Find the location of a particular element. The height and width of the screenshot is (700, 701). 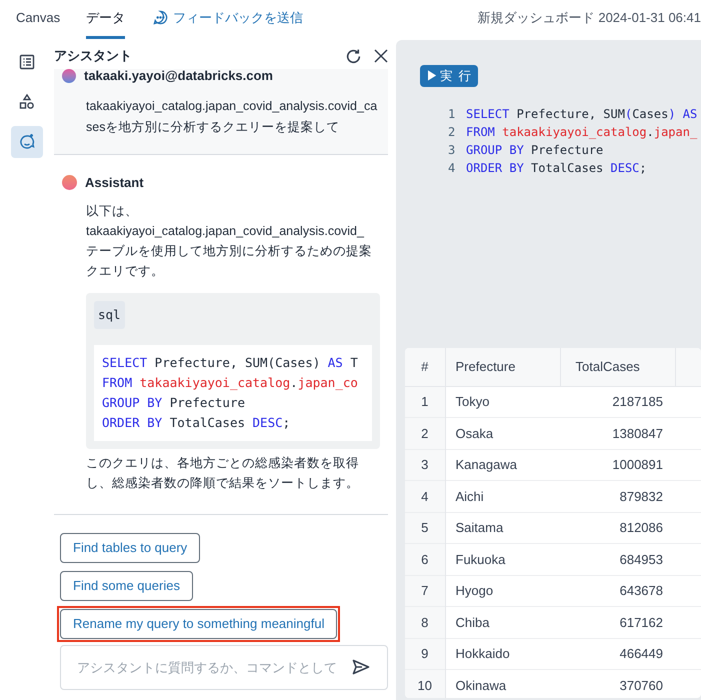

chat-bubble-sparkle-icon is located at coordinates (27, 142).